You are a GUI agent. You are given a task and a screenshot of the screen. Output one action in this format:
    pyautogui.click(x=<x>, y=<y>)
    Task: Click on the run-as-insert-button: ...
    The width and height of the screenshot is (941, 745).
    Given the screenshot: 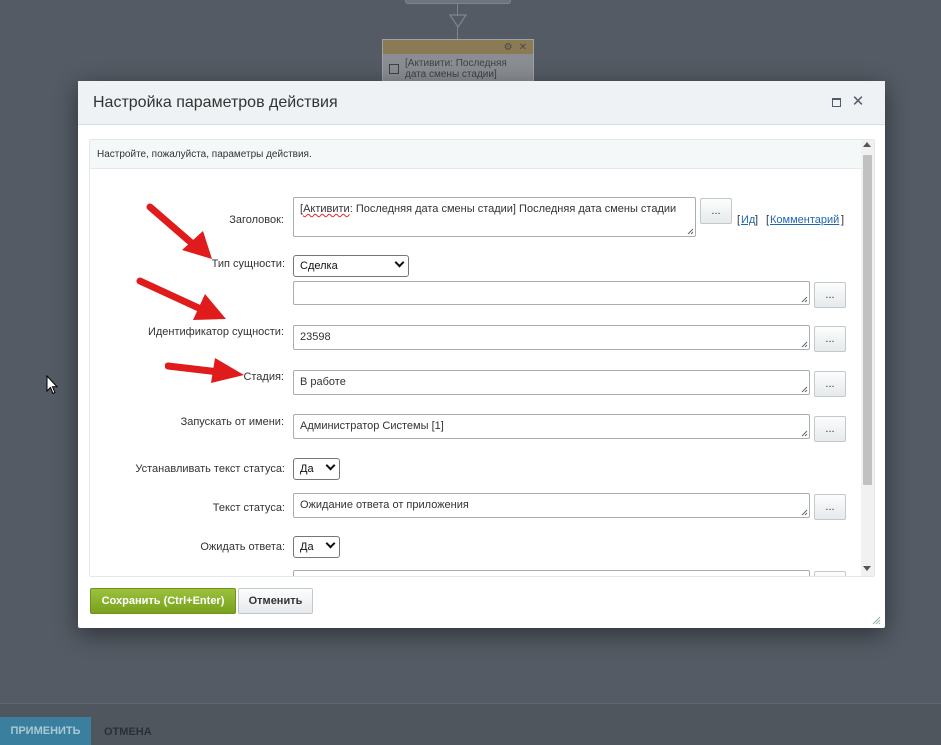 What is the action you would take?
    pyautogui.click(x=830, y=429)
    